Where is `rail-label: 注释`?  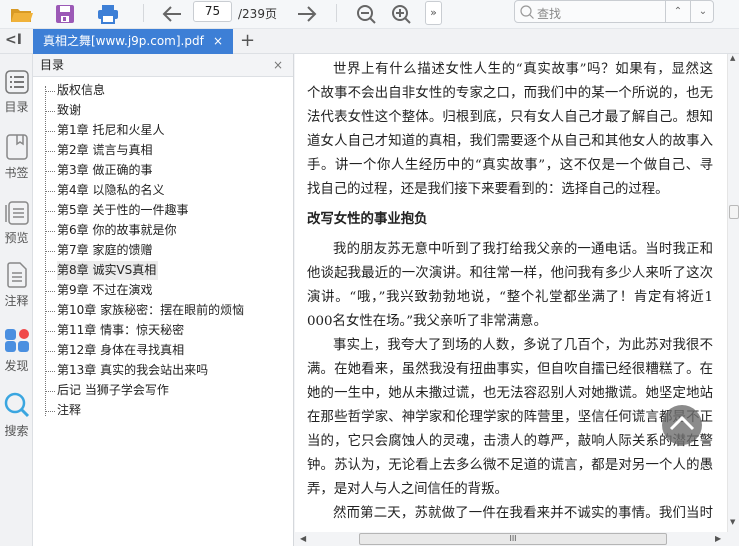 rail-label: 注释 is located at coordinates (16, 301).